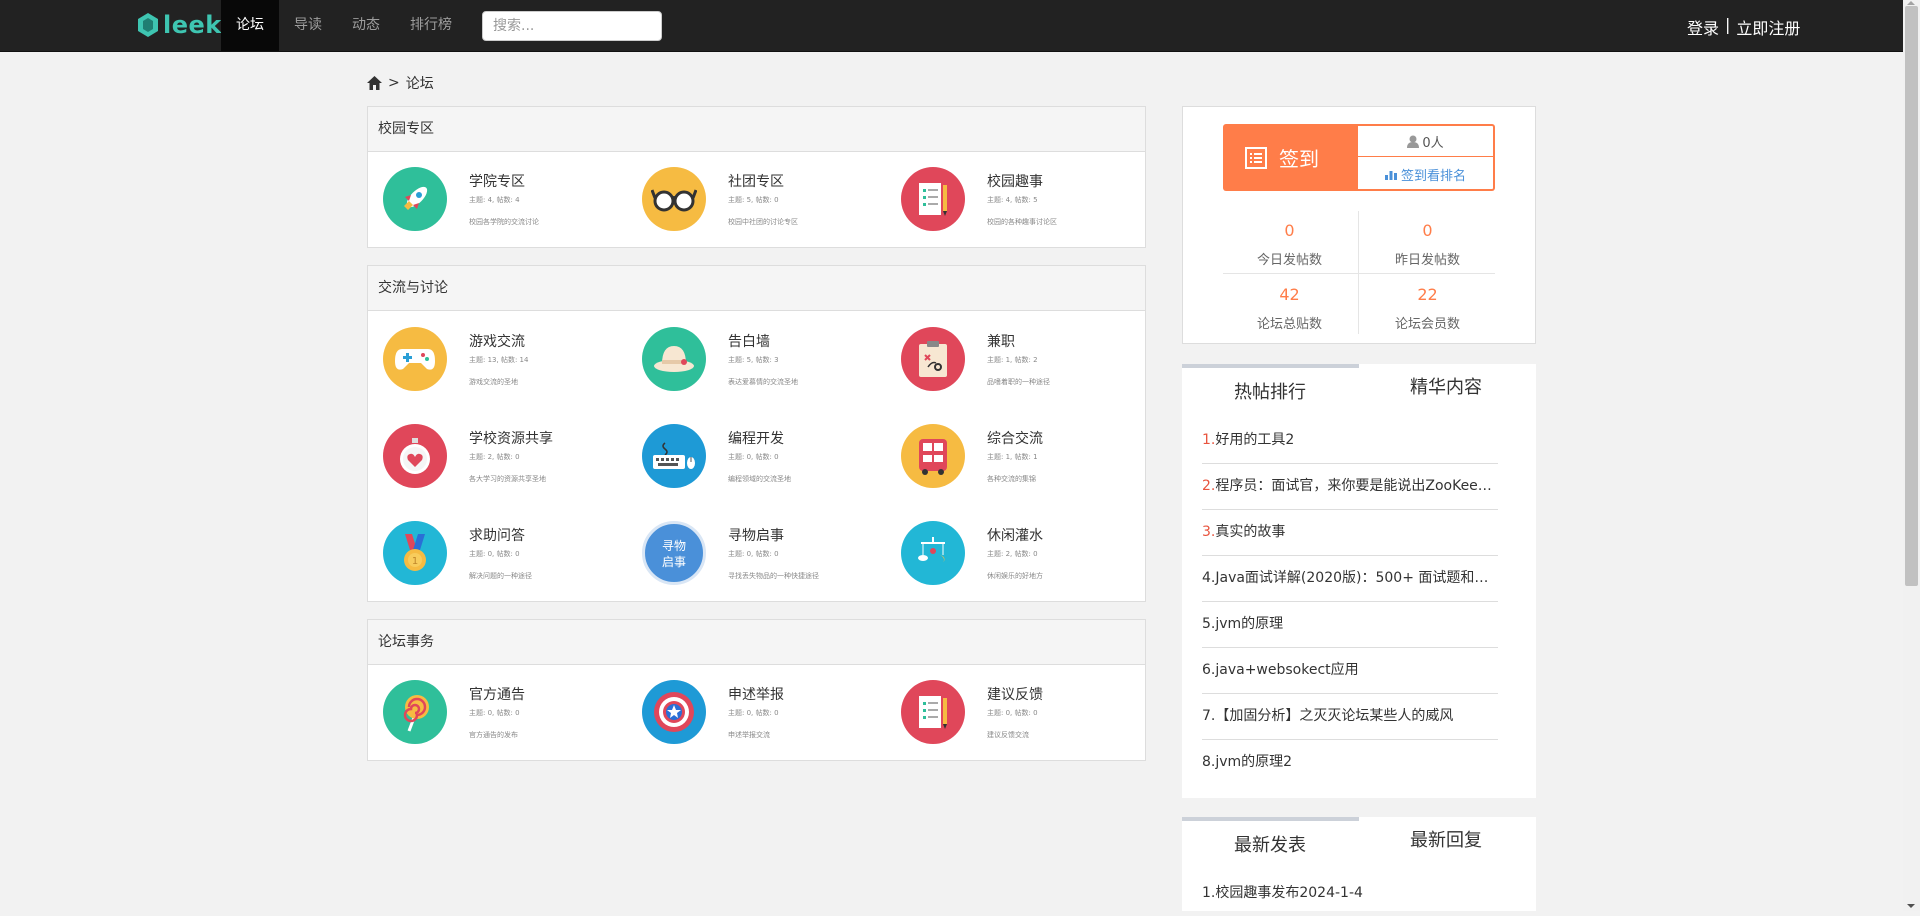  I want to click on board-item: 官方通告 主题: 0, 帖数: 0 官方通告的发布, so click(488, 720).